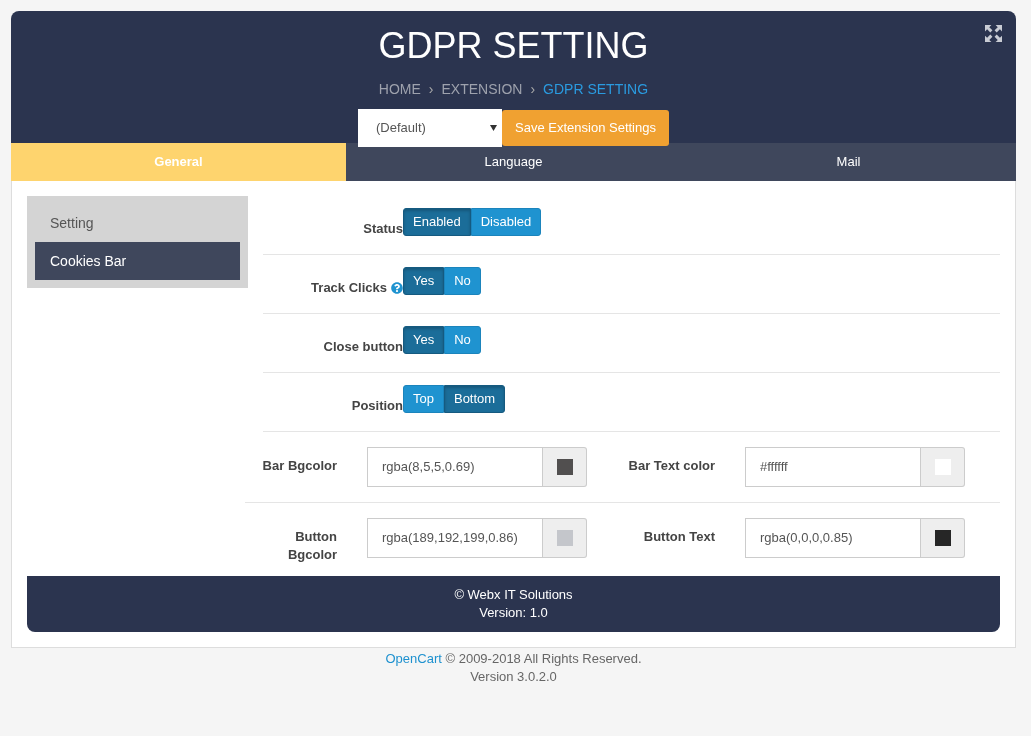 The height and width of the screenshot is (736, 1031). I want to click on color-value: rgba(0,0,0,0.85), so click(806, 538).